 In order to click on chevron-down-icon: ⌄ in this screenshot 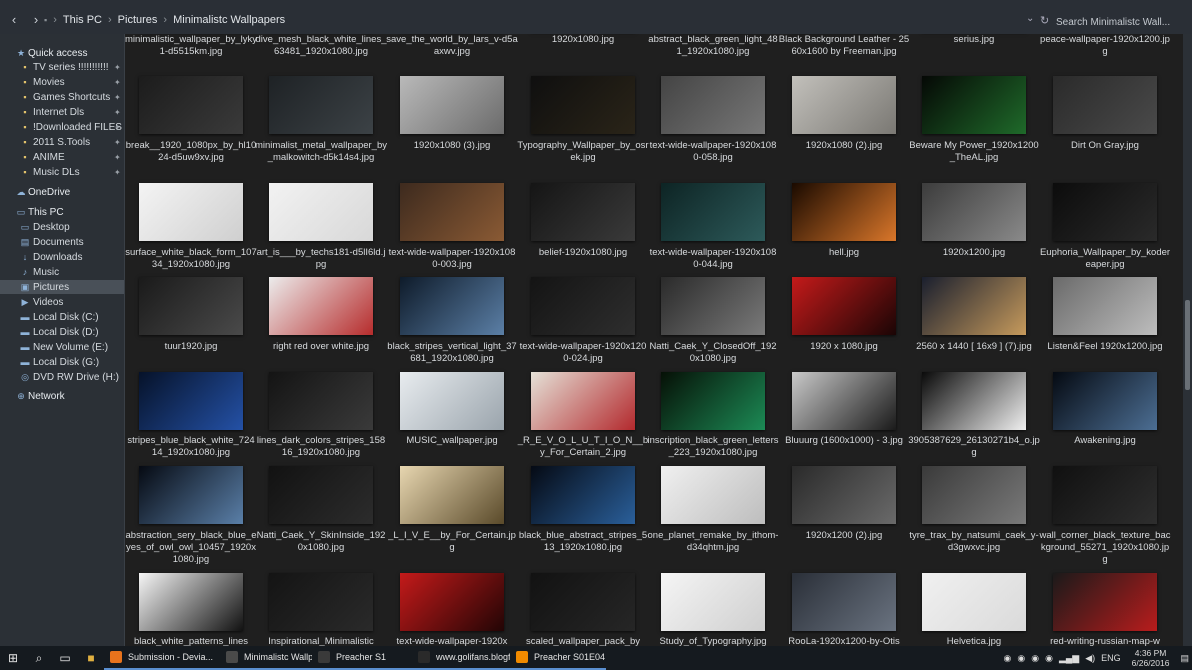, I will do `click(1030, 18)`.